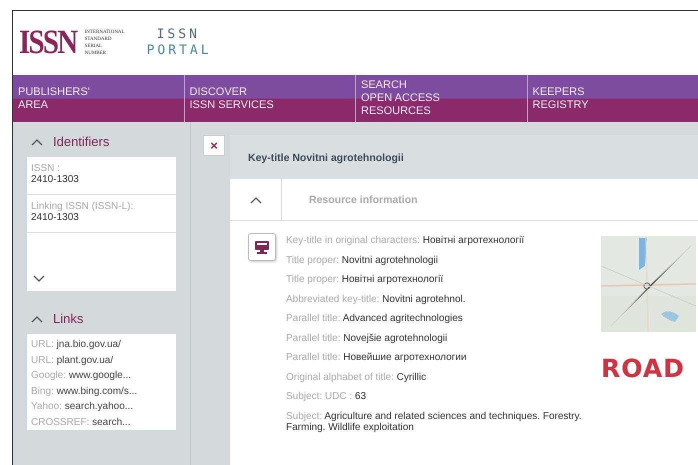 The width and height of the screenshot is (698, 465). What do you see at coordinates (365, 280) in the screenshot?
I see `info-row-text: Title proper: Новітні агротехнології` at bounding box center [365, 280].